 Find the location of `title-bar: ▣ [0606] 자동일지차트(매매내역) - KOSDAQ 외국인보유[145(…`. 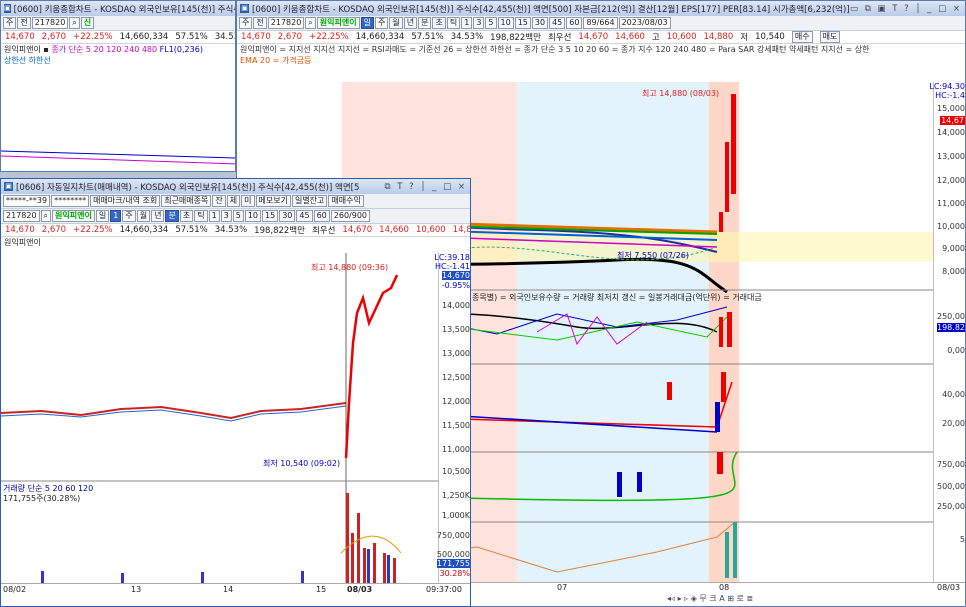

title-bar: ▣ [0606] 자동일지차트(매매내역) - KOSDAQ 외국인보유[145(… is located at coordinates (235, 186).